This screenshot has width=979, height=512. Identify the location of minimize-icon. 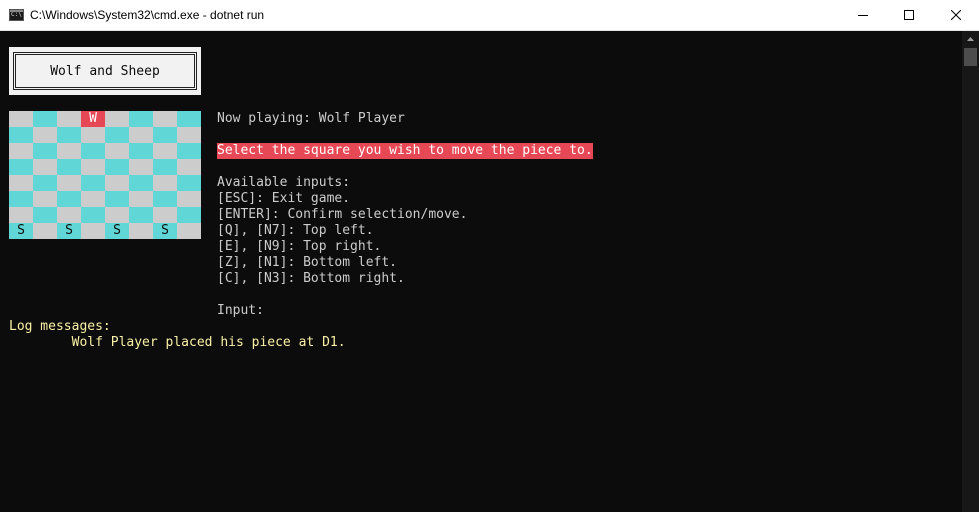
(863, 15).